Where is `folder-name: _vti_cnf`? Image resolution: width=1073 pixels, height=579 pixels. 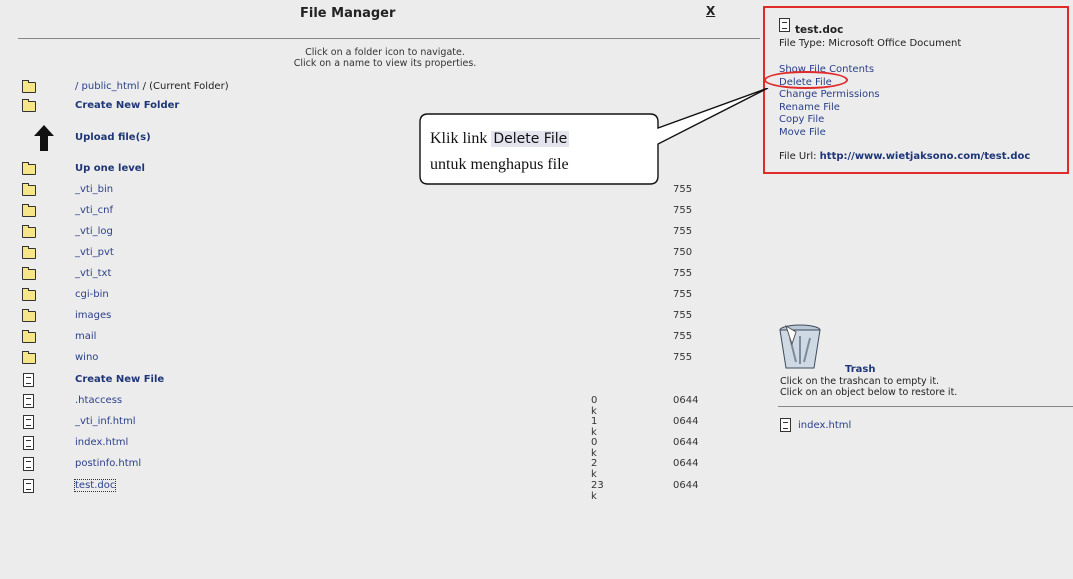
folder-name: _vti_cnf is located at coordinates (94, 210).